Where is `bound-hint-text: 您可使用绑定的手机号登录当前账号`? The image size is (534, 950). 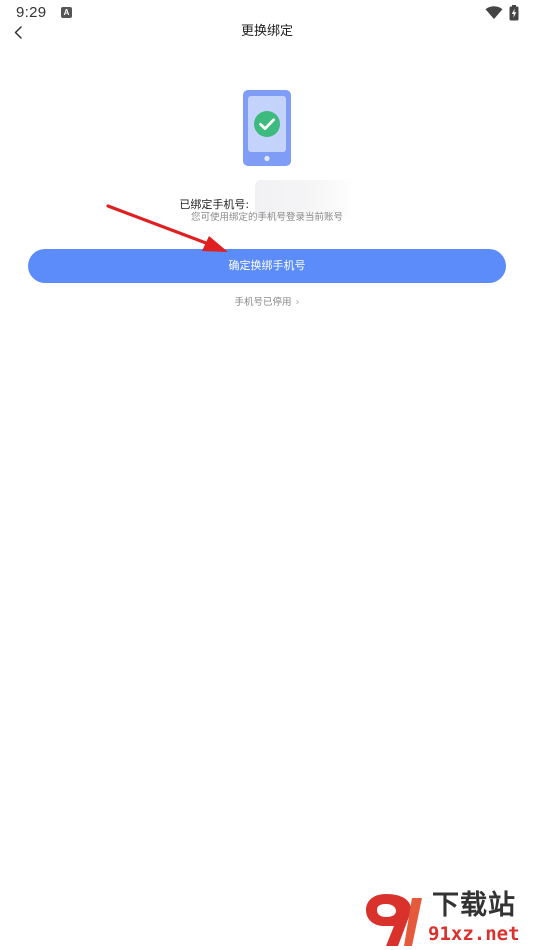 bound-hint-text: 您可使用绑定的手机号登录当前账号 is located at coordinates (266, 217).